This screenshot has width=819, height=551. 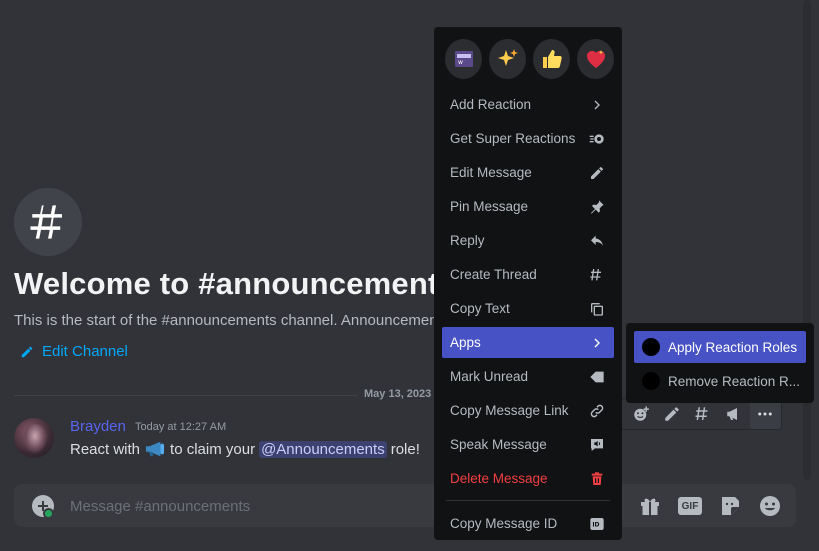 What do you see at coordinates (181, 427) in the screenshot?
I see `message-timestamp: Today at 12:27 AM` at bounding box center [181, 427].